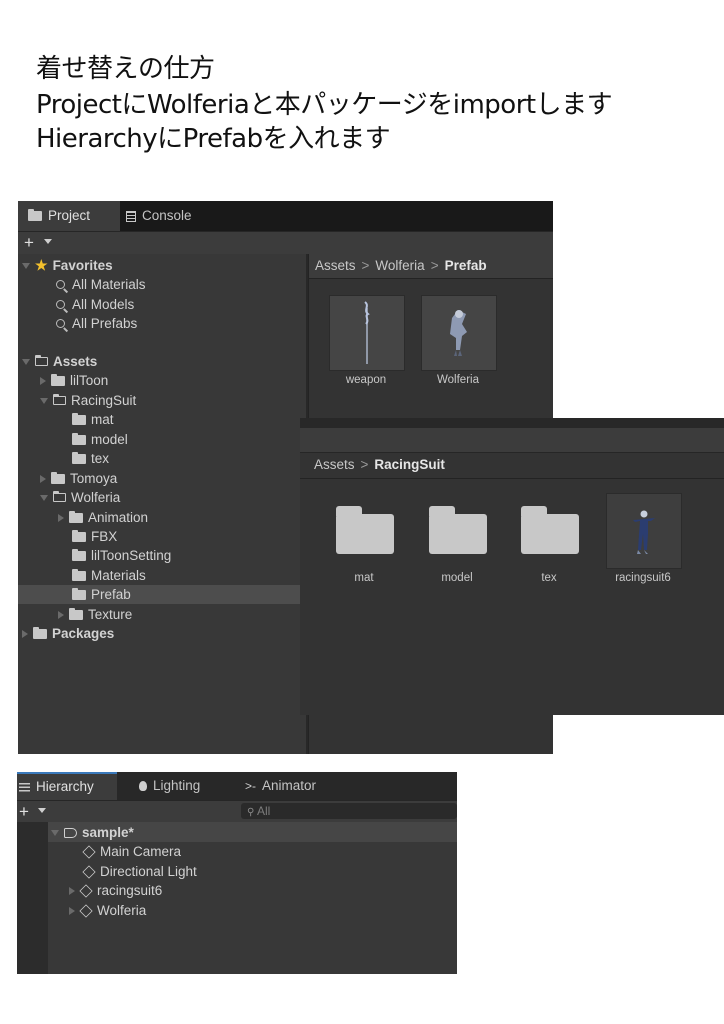 The height and width of the screenshot is (1024, 724). I want to click on tree-packages: Packages, so click(68, 633).